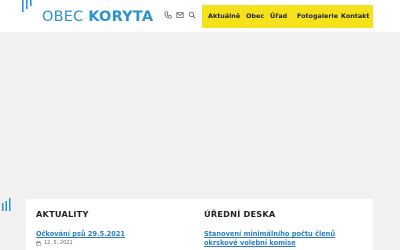 The height and width of the screenshot is (250, 400). I want to click on mail-icon, so click(180, 15).